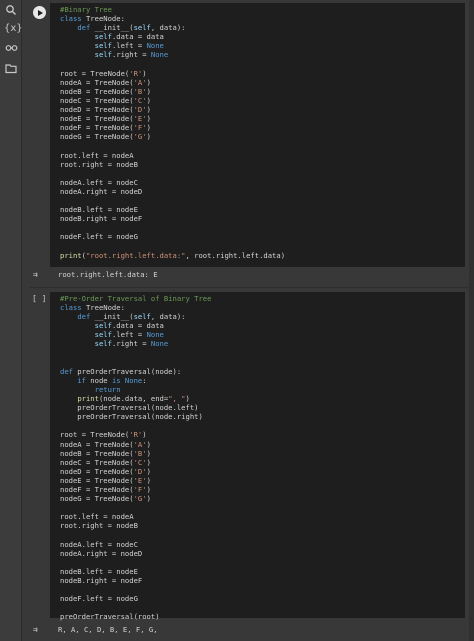 This screenshot has height=641, width=474. What do you see at coordinates (11, 70) in the screenshot?
I see `files-folder-icon` at bounding box center [11, 70].